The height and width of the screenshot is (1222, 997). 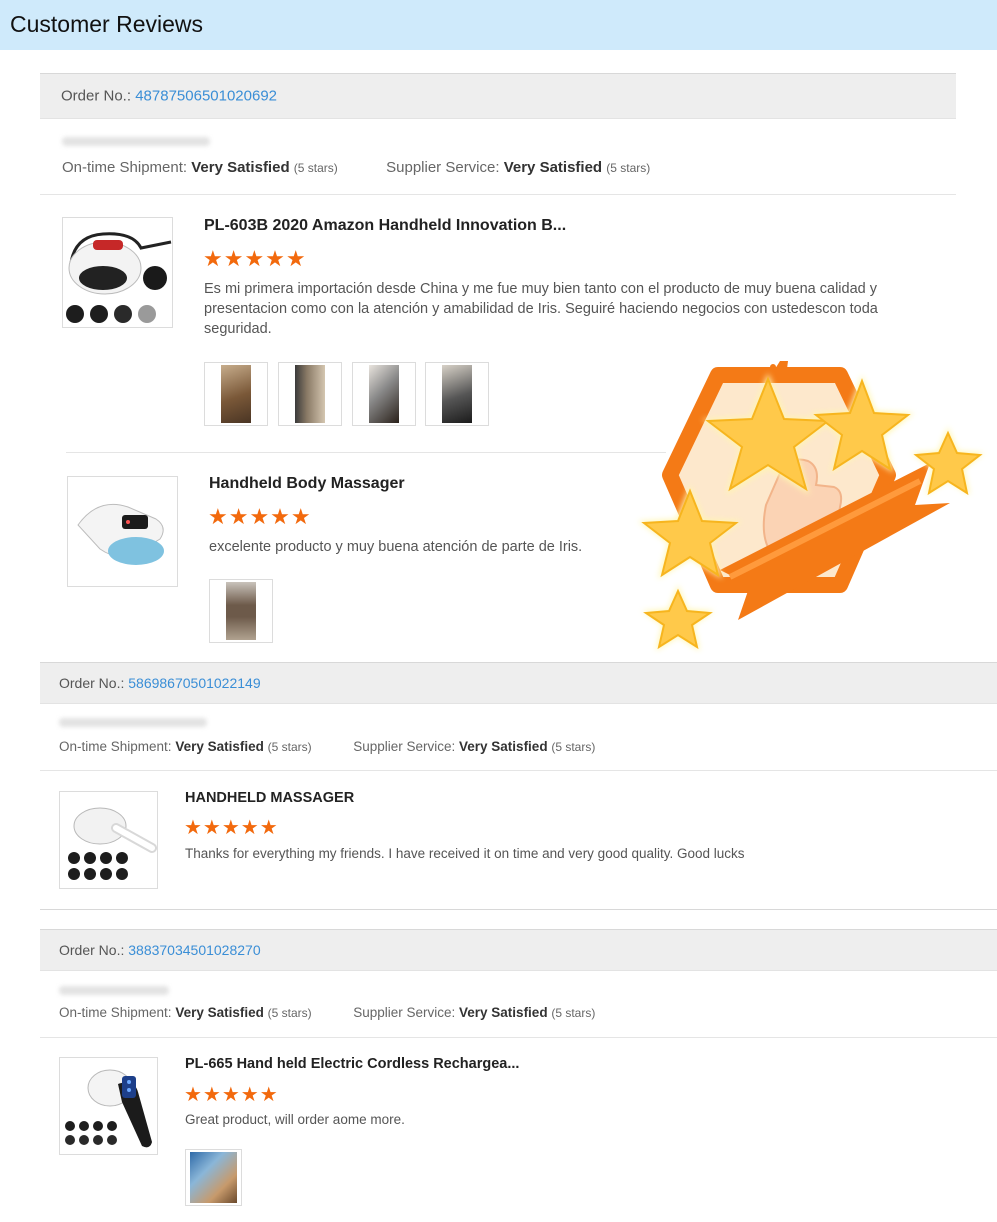 I want to click on product-name: Handheld Body Massager, so click(x=307, y=484).